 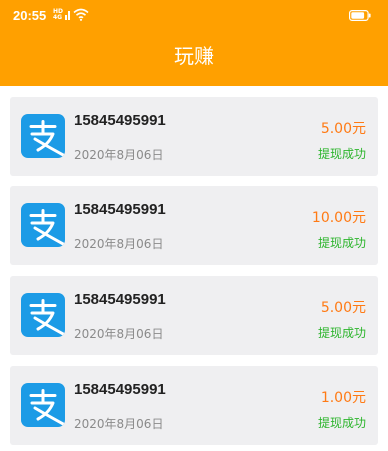 What do you see at coordinates (194, 56) in the screenshot?
I see `page-title: 玩赚` at bounding box center [194, 56].